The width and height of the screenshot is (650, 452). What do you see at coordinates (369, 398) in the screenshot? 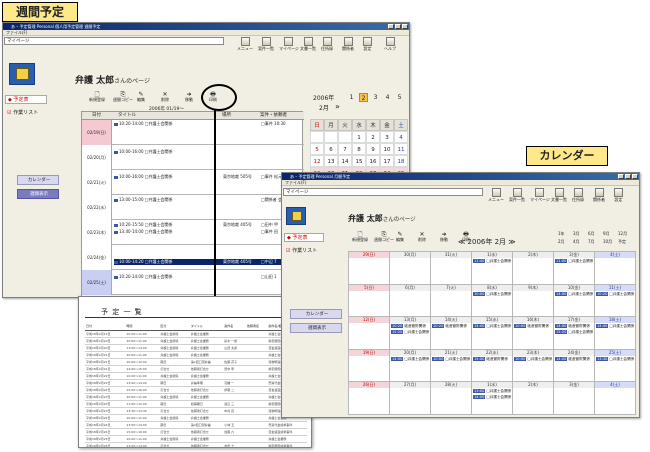
I see `calendar-day-cell: 26(日)` at bounding box center [369, 398].